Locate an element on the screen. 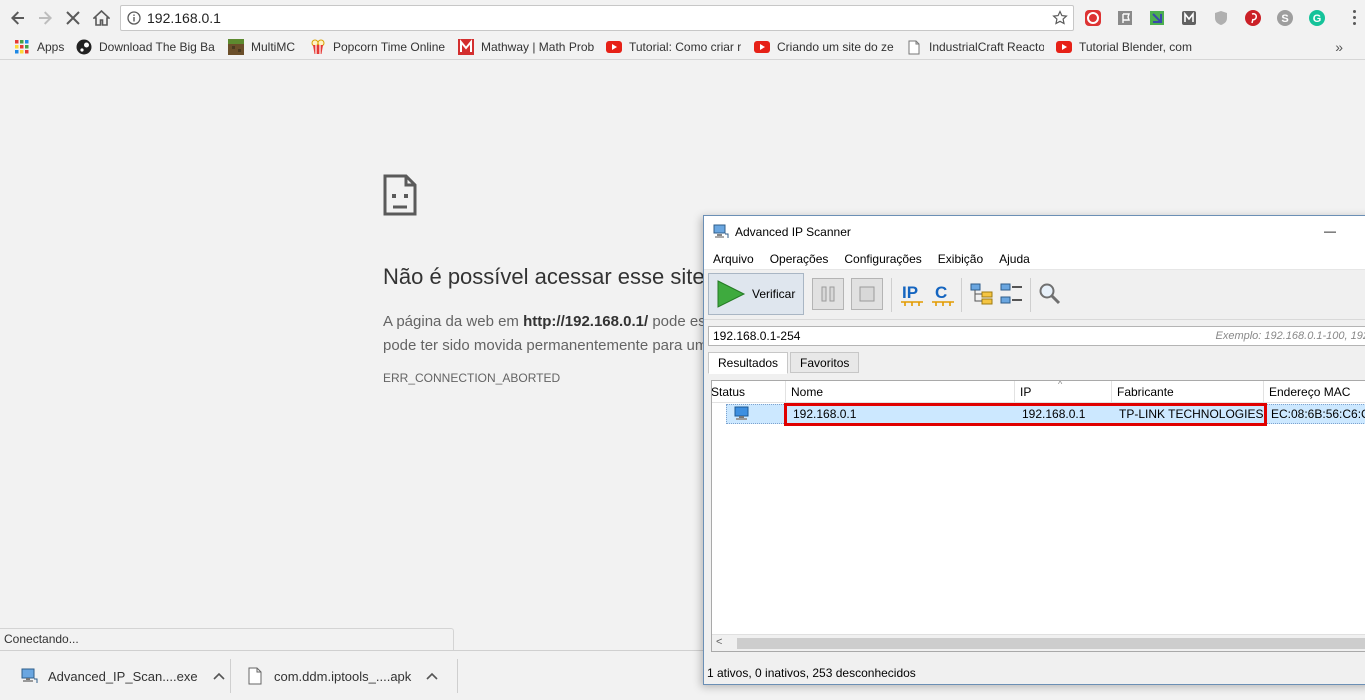  browser-menu-icon is located at coordinates (1354, 17).